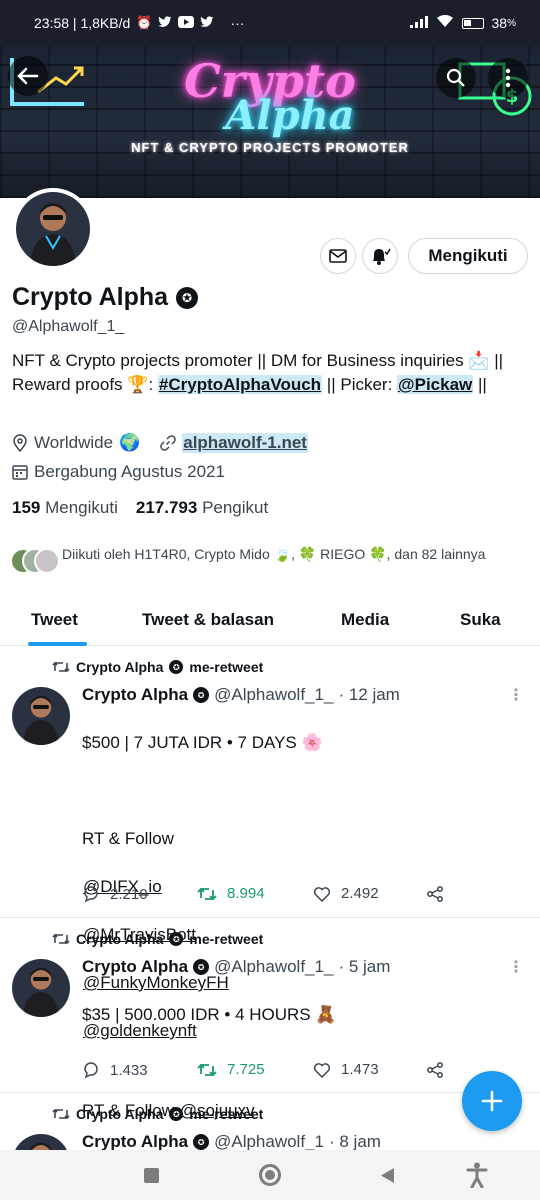 This screenshot has height=1200, width=540. I want to click on wifi-icon, so click(445, 22).